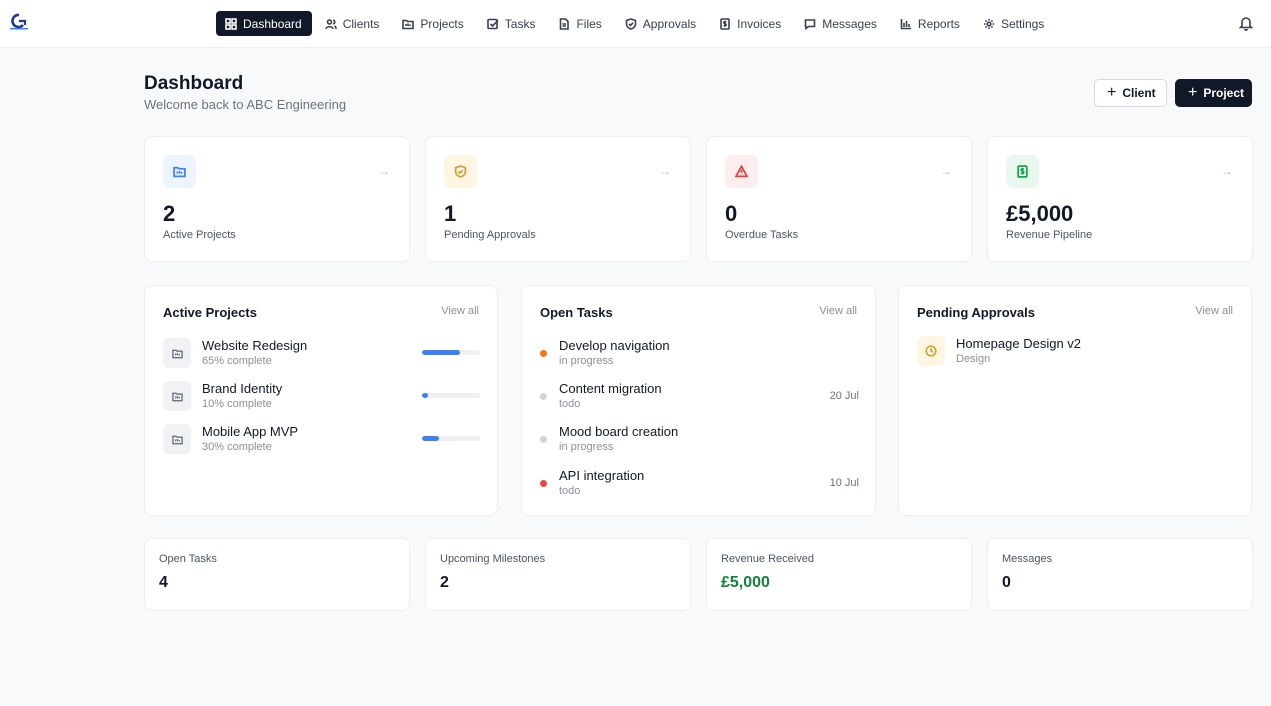 Image resolution: width=1271 pixels, height=706 pixels. I want to click on project-row: Brand Identity 10% complete, so click(322, 397).